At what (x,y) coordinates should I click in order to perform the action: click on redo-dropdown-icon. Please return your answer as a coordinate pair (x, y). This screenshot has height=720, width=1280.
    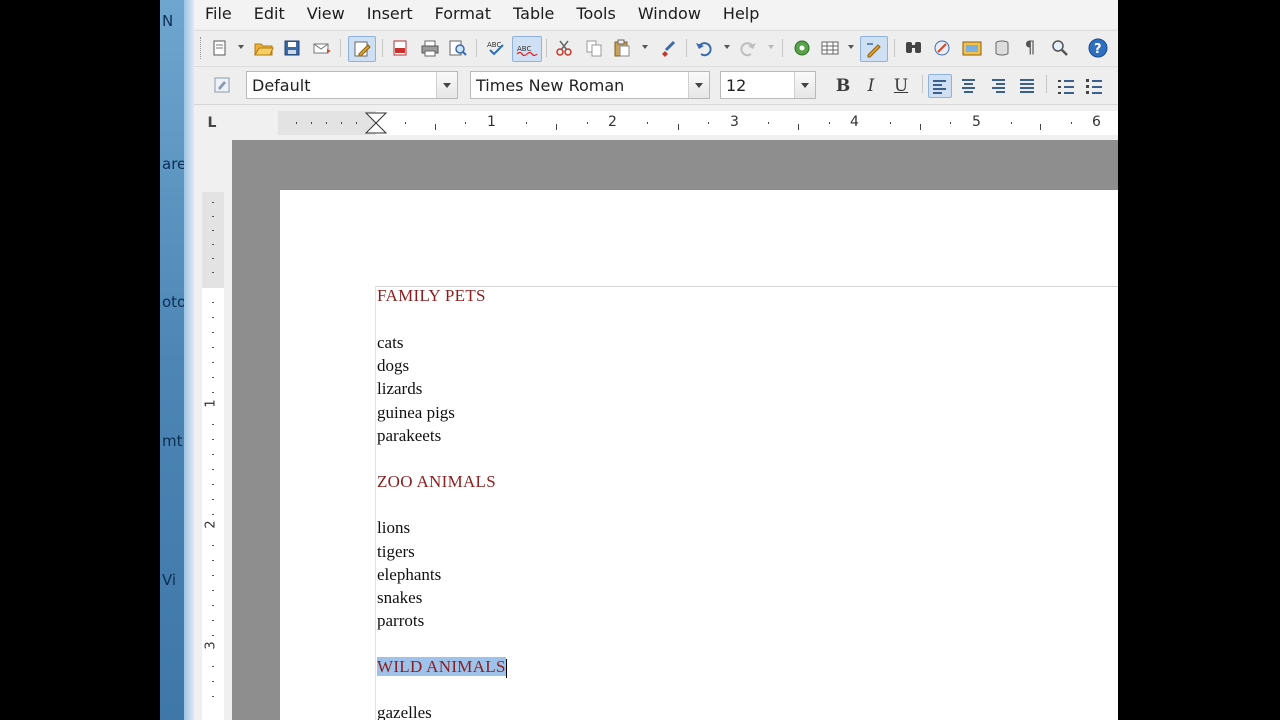
    Looking at the image, I should click on (771, 47).